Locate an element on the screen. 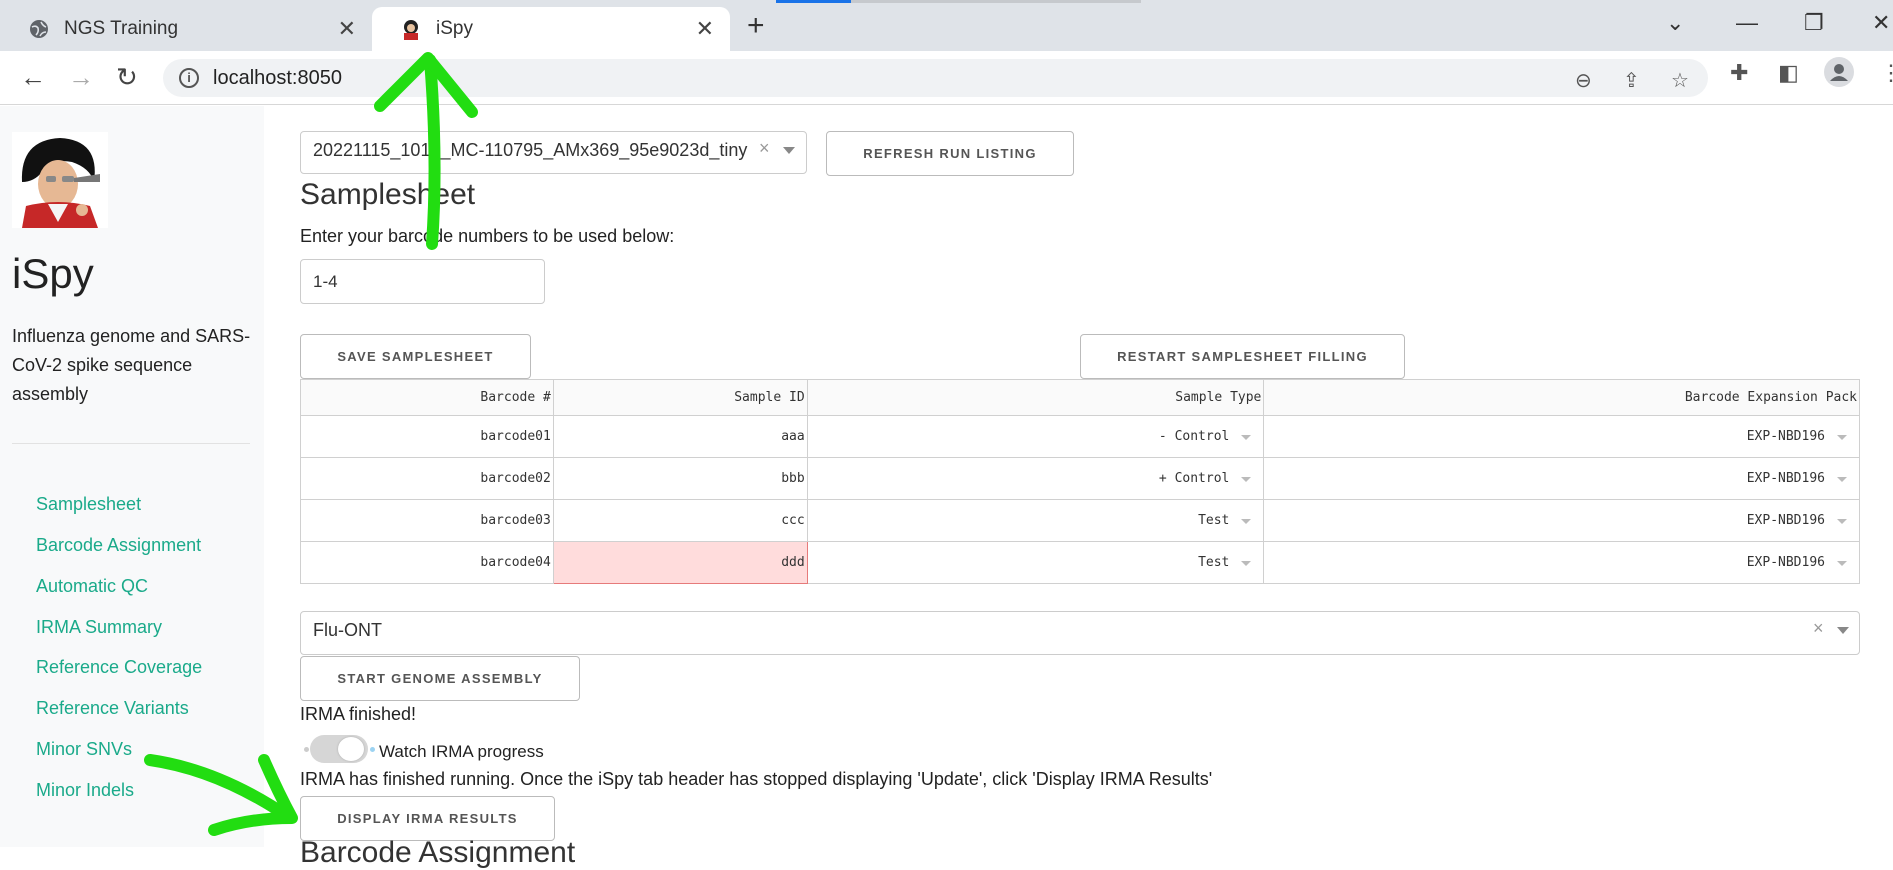  nav-link-samplesheet: Samplesheet is located at coordinates (88, 504).